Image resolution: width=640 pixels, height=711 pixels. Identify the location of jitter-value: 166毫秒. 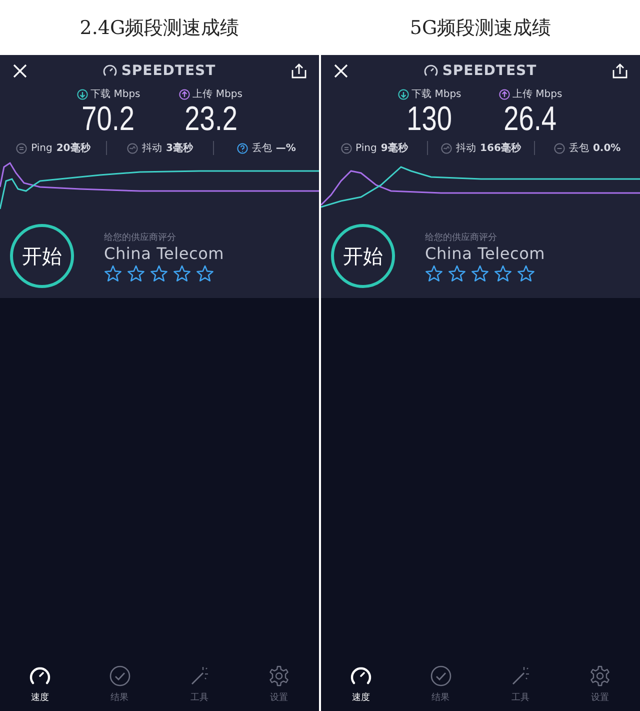
(500, 148).